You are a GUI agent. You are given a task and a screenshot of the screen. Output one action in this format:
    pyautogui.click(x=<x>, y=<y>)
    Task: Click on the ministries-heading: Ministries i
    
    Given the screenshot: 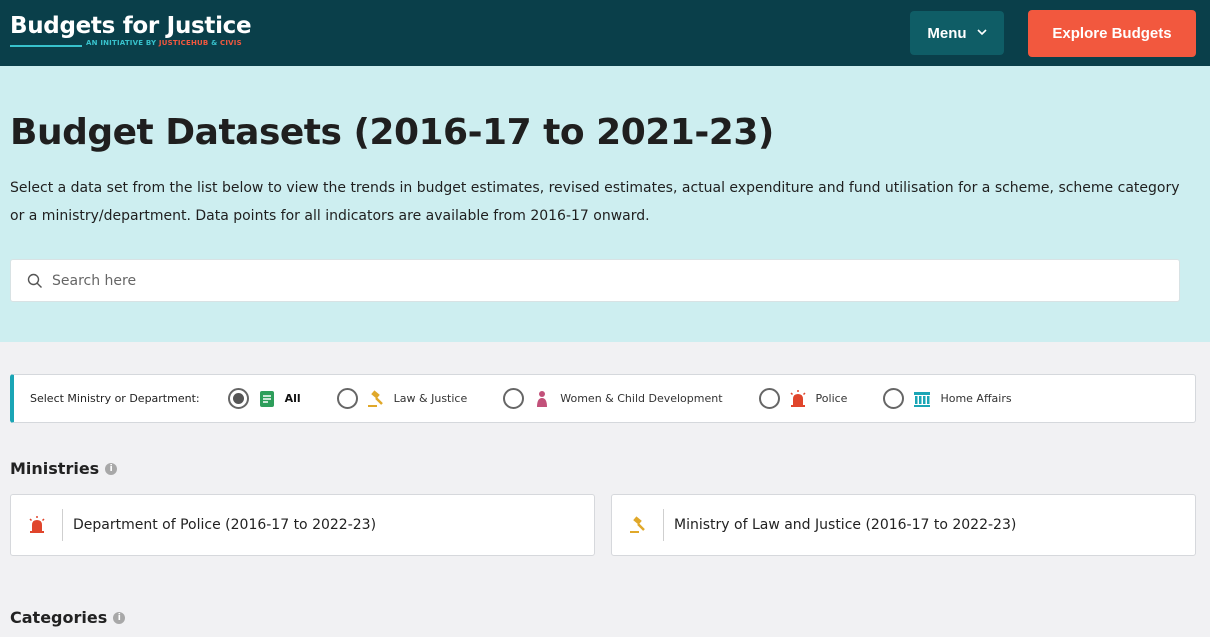 What is the action you would take?
    pyautogui.click(x=64, y=468)
    